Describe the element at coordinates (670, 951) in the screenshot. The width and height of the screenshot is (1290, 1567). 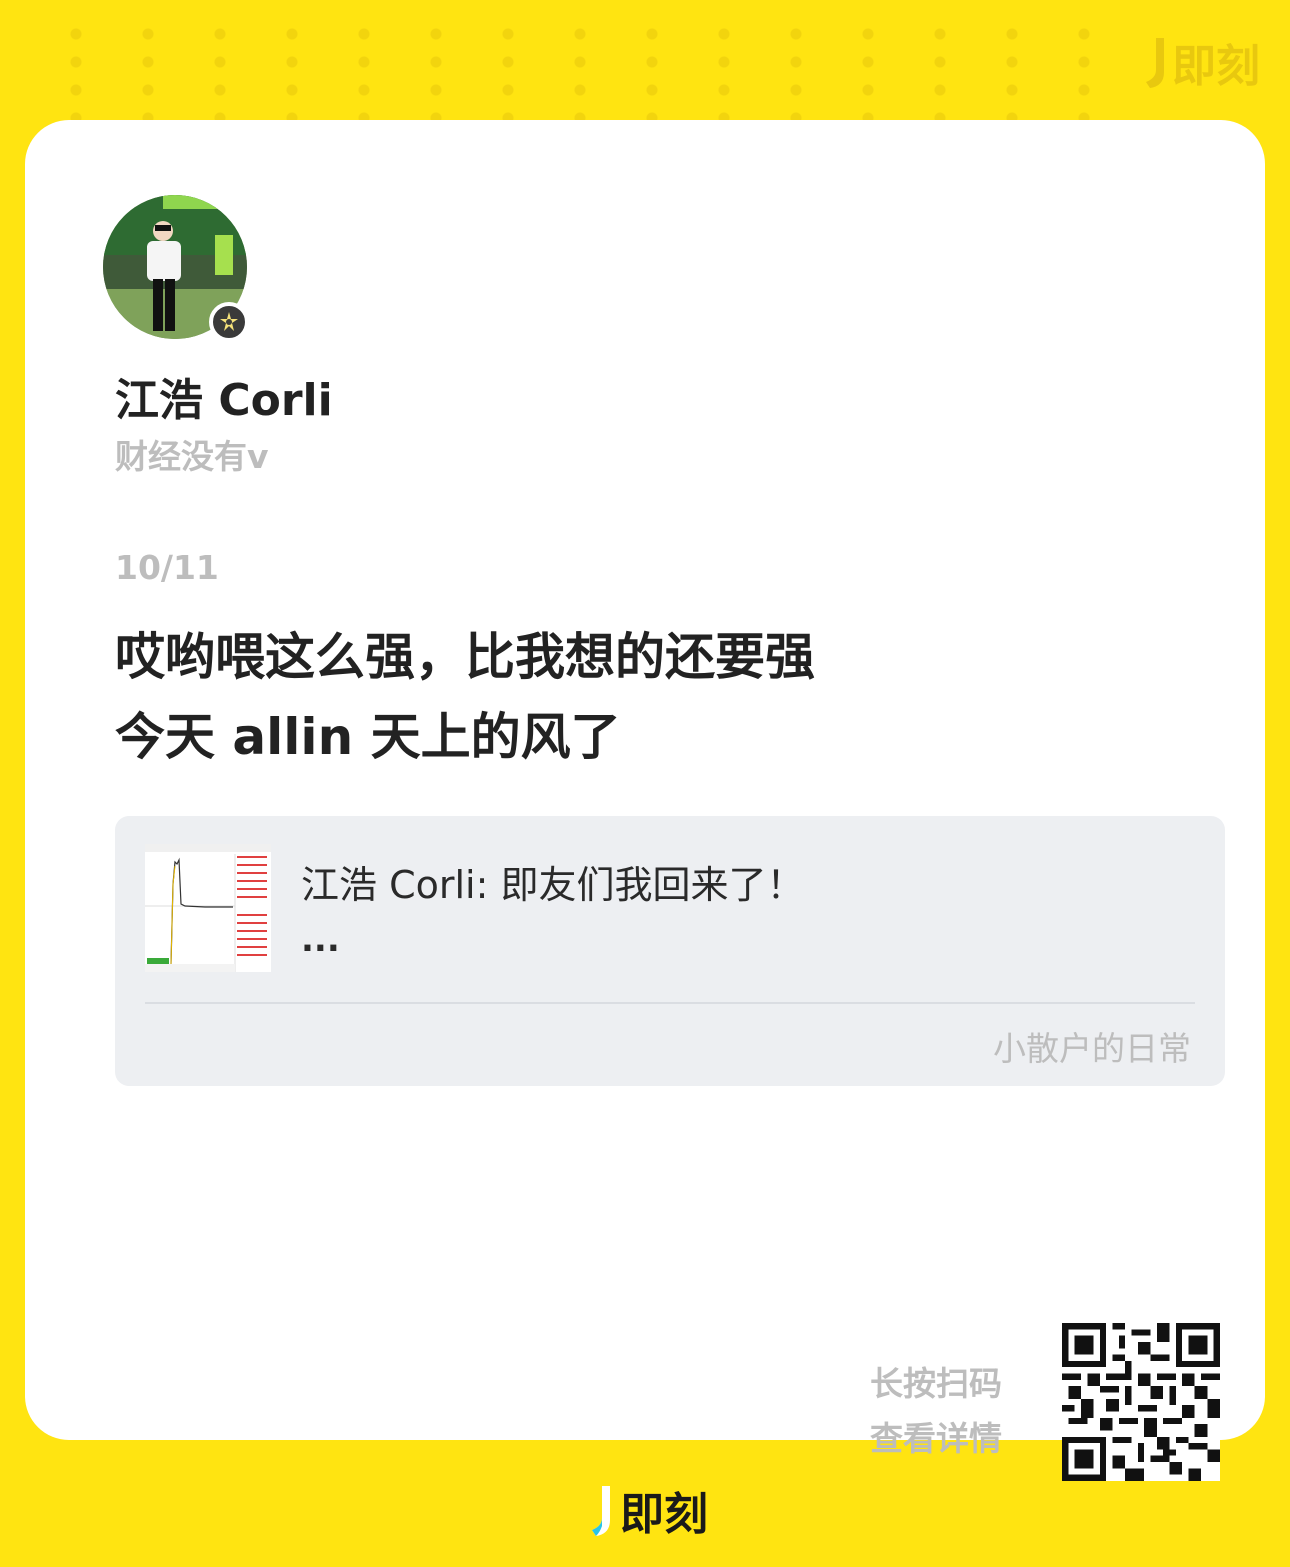
I see `repost-card: 江浩 Corli: 即友们我回来了！ ... 小散户的日常` at that location.